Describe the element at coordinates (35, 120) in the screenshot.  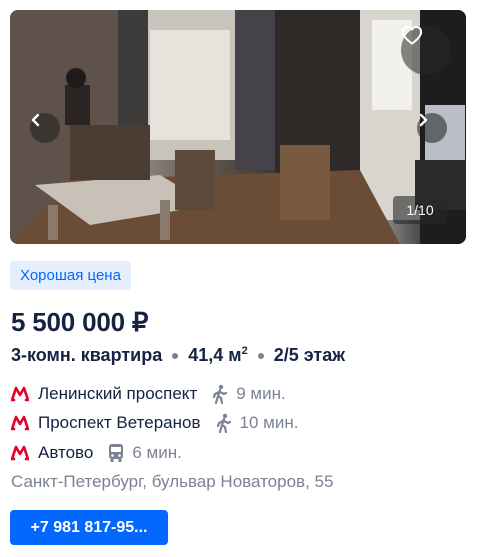
I see `chevron-left-icon` at that location.